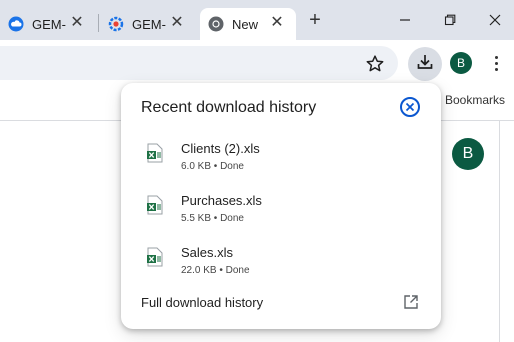  I want to click on downloads-button, so click(425, 64).